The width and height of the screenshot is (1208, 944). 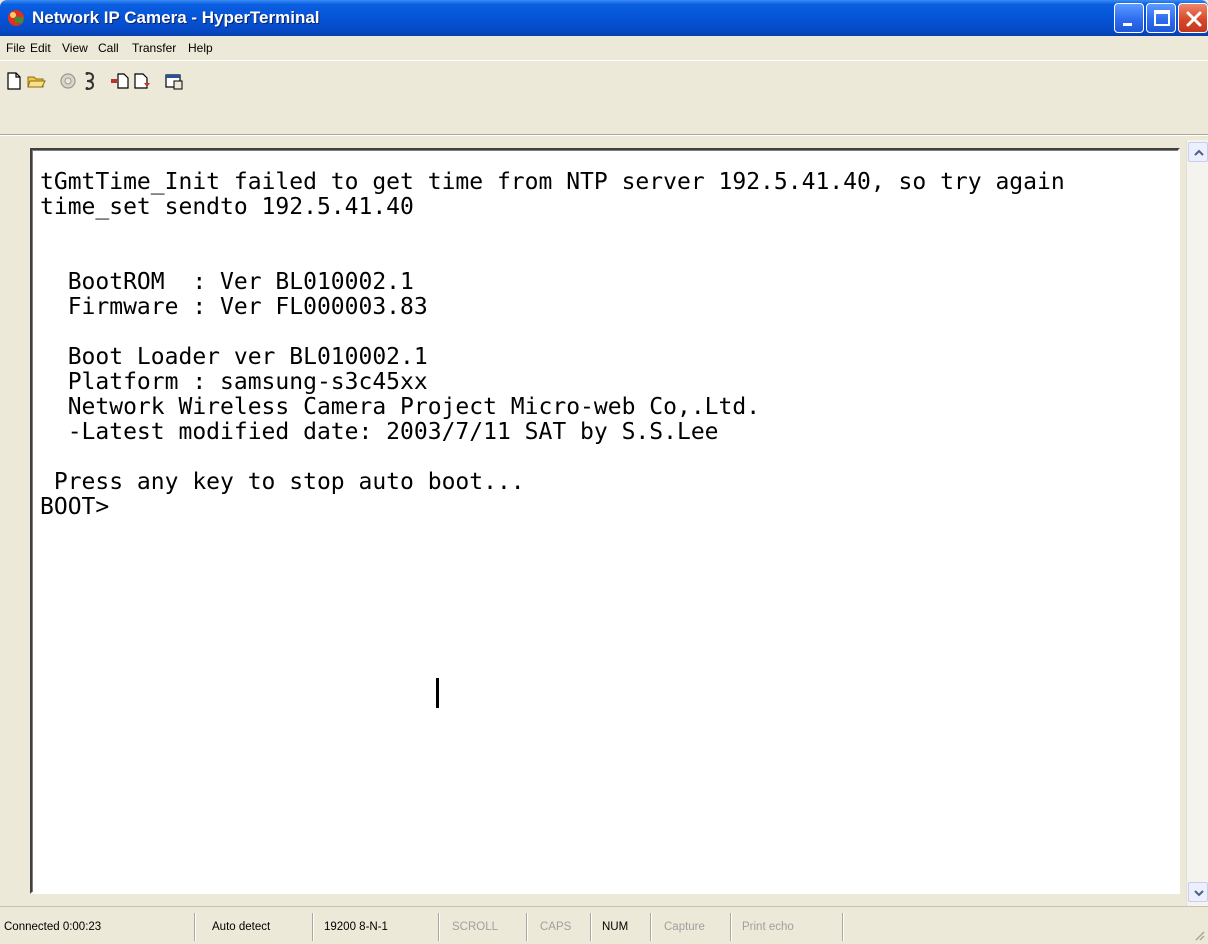 What do you see at coordinates (604, 48) in the screenshot?
I see `menu-bar: File Edit View Call Transfer Help` at bounding box center [604, 48].